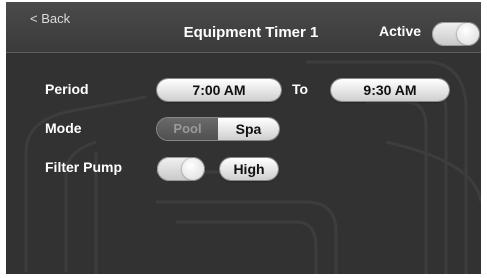 The height and width of the screenshot is (278, 487). Describe the element at coordinates (187, 129) in the screenshot. I see `mode-option-pool: Pool` at that location.